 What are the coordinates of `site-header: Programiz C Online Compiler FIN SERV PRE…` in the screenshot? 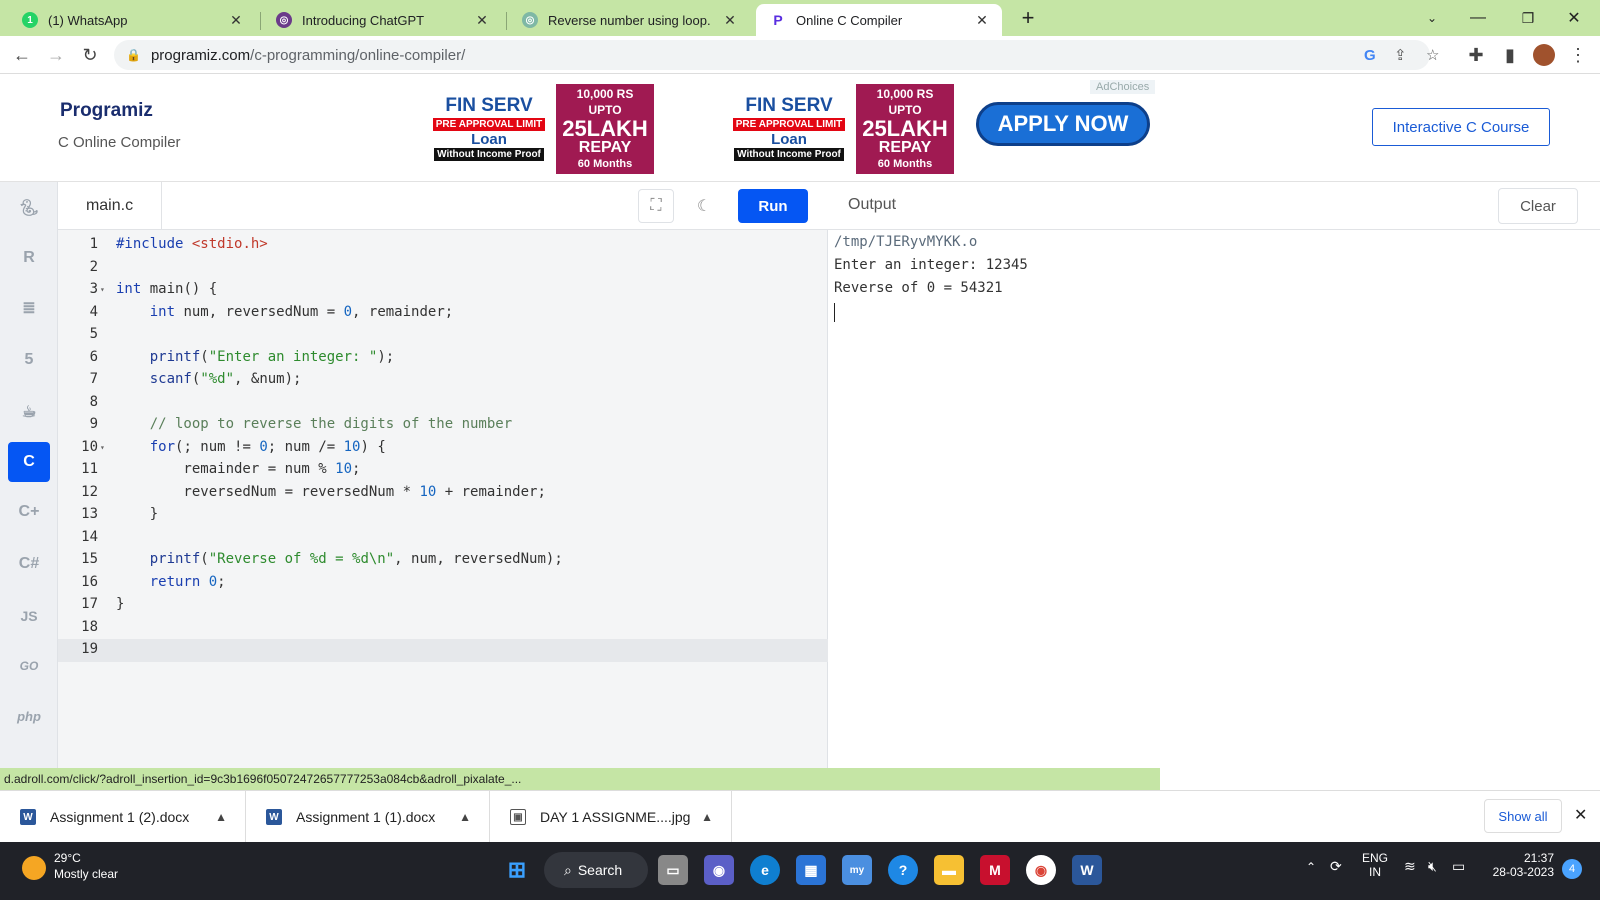 It's located at (800, 128).